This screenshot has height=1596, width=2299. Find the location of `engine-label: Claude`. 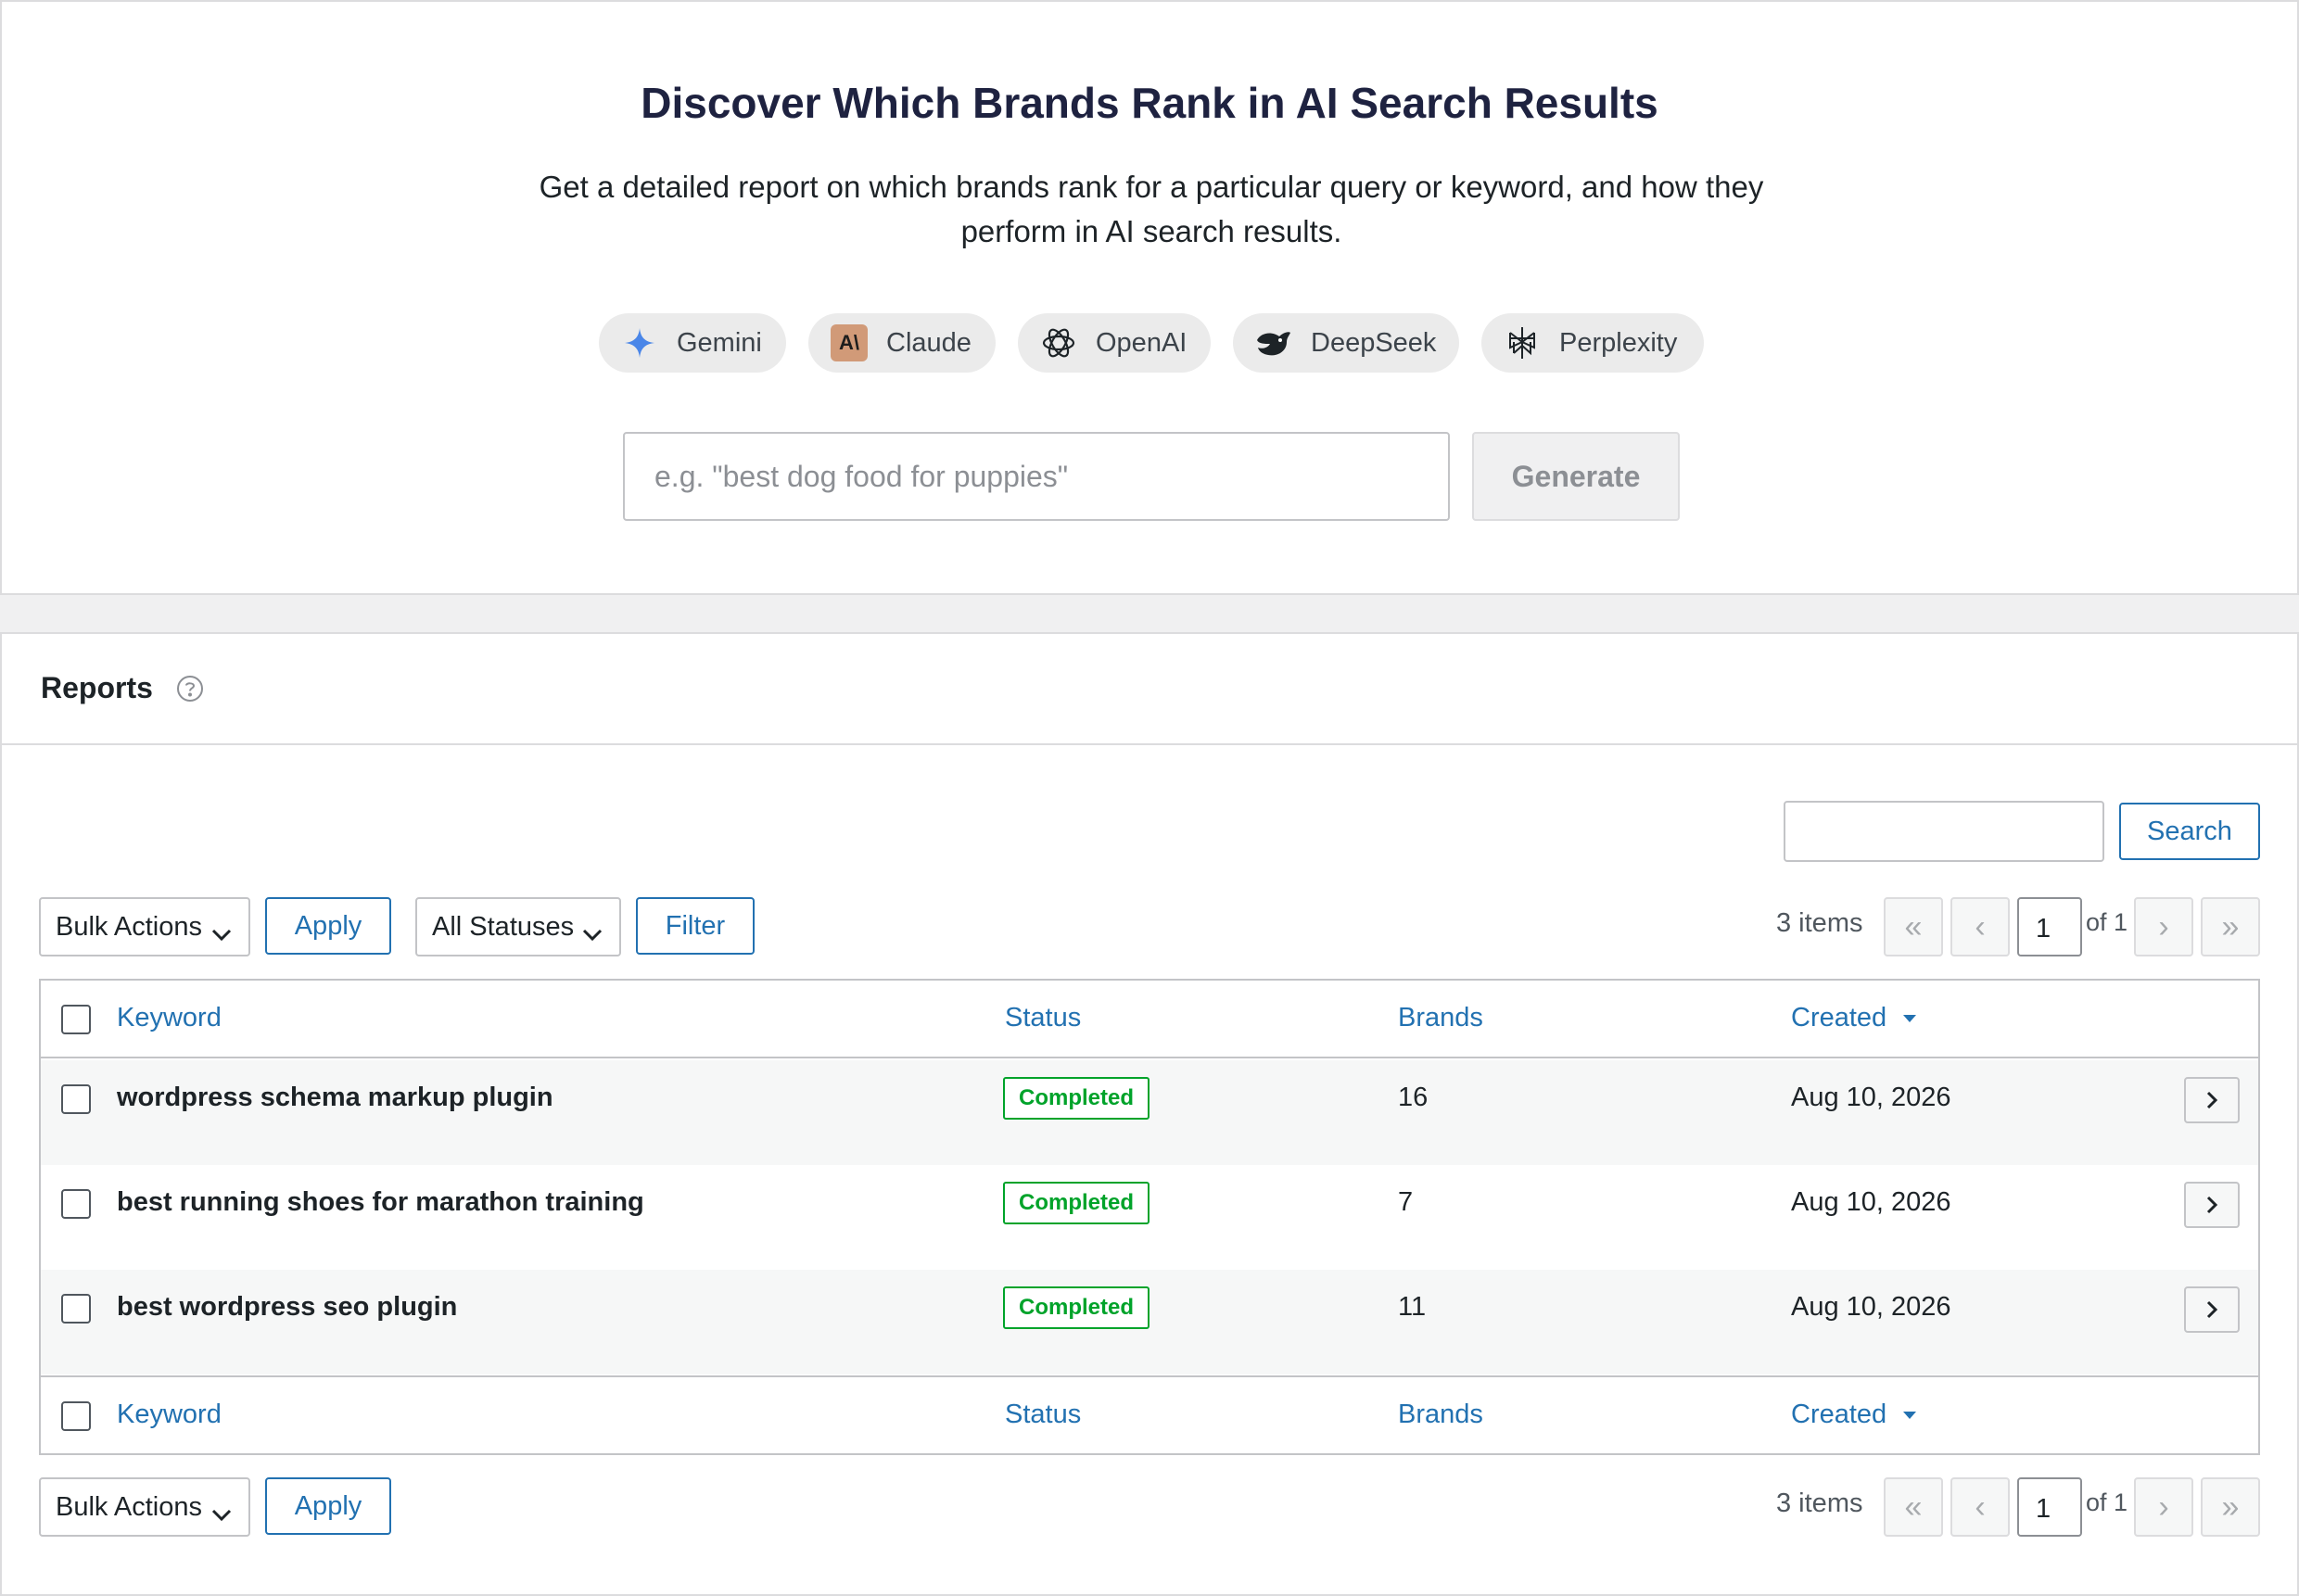

engine-label: Claude is located at coordinates (929, 342).